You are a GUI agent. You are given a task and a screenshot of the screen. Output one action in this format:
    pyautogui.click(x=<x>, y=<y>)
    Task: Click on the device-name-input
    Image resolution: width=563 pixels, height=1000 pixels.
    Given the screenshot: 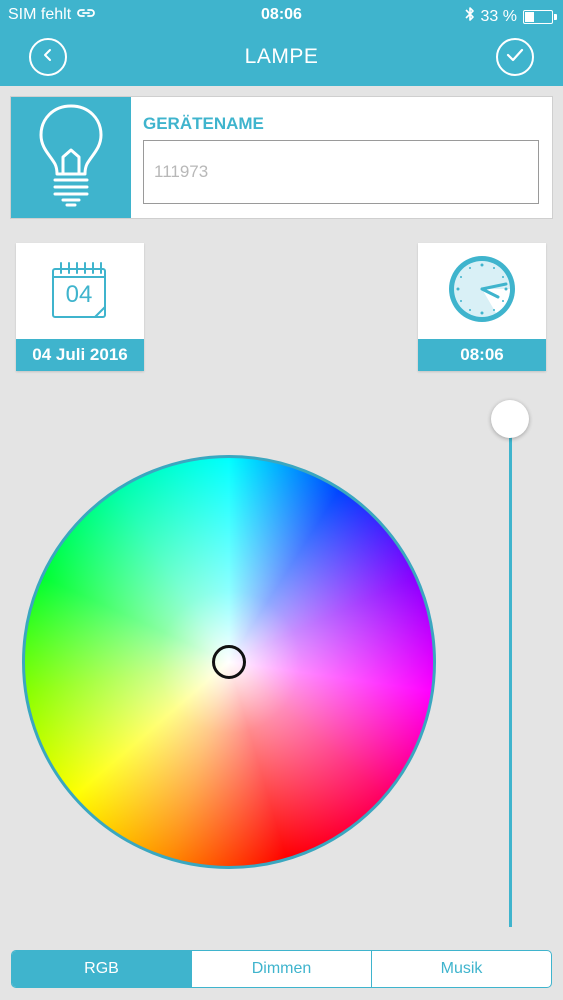 What is the action you would take?
    pyautogui.click(x=341, y=172)
    